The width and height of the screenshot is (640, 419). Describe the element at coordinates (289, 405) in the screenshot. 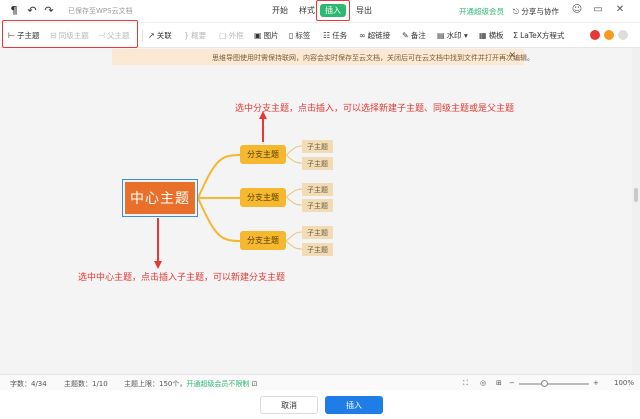

I see `cancel-button: 取消` at that location.